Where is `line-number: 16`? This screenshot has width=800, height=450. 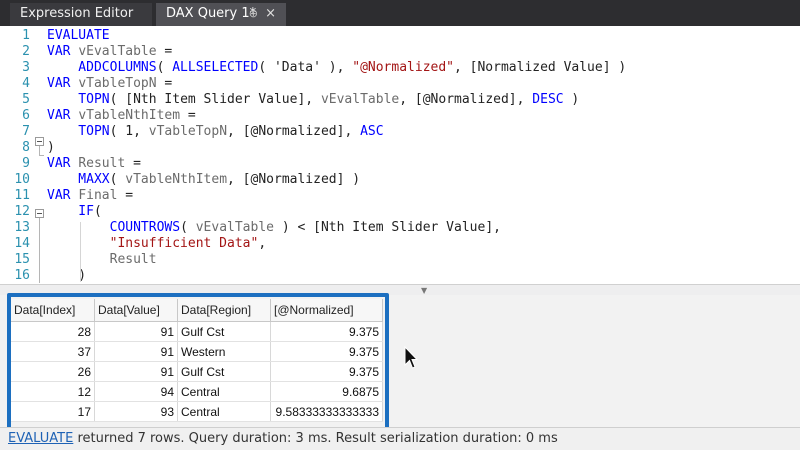
line-number: 16 is located at coordinates (22, 275).